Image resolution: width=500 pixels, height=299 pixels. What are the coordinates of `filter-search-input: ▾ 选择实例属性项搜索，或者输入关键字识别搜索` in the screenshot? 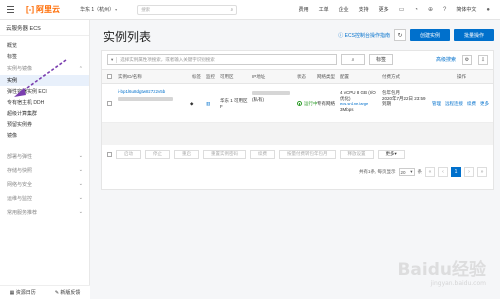 It's located at (222, 59).